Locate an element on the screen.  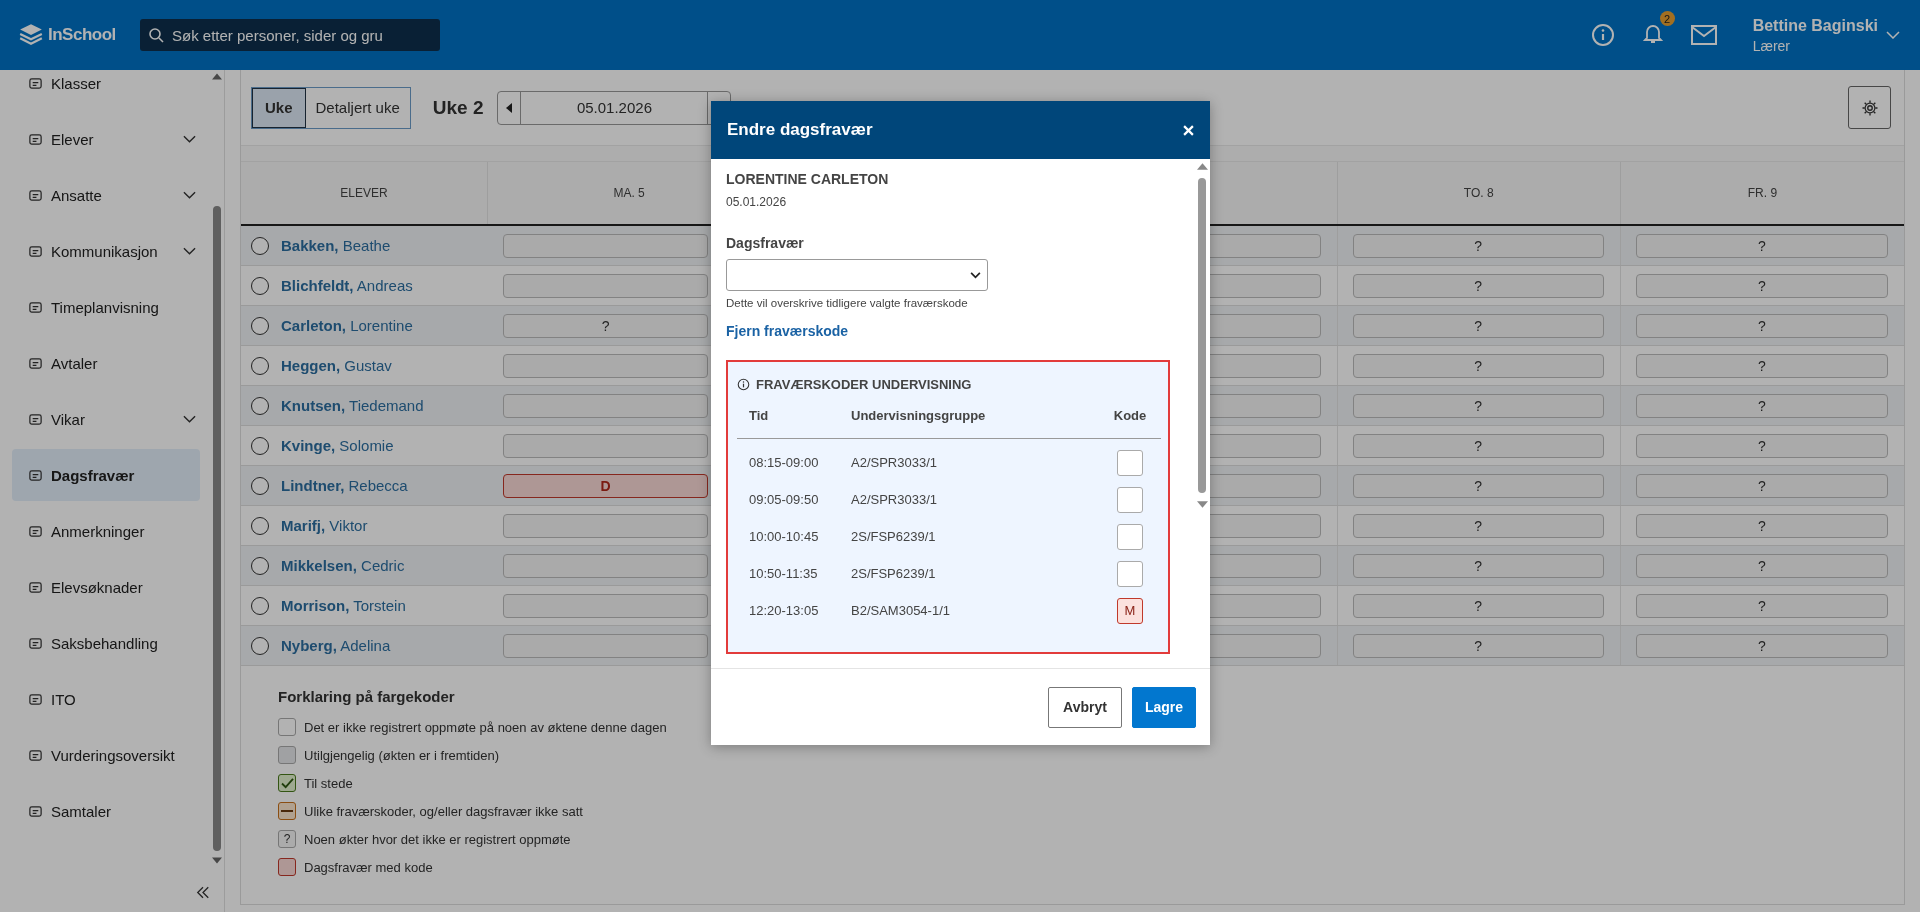
student-name-link: Marifj, Viktor is located at coordinates (324, 525).